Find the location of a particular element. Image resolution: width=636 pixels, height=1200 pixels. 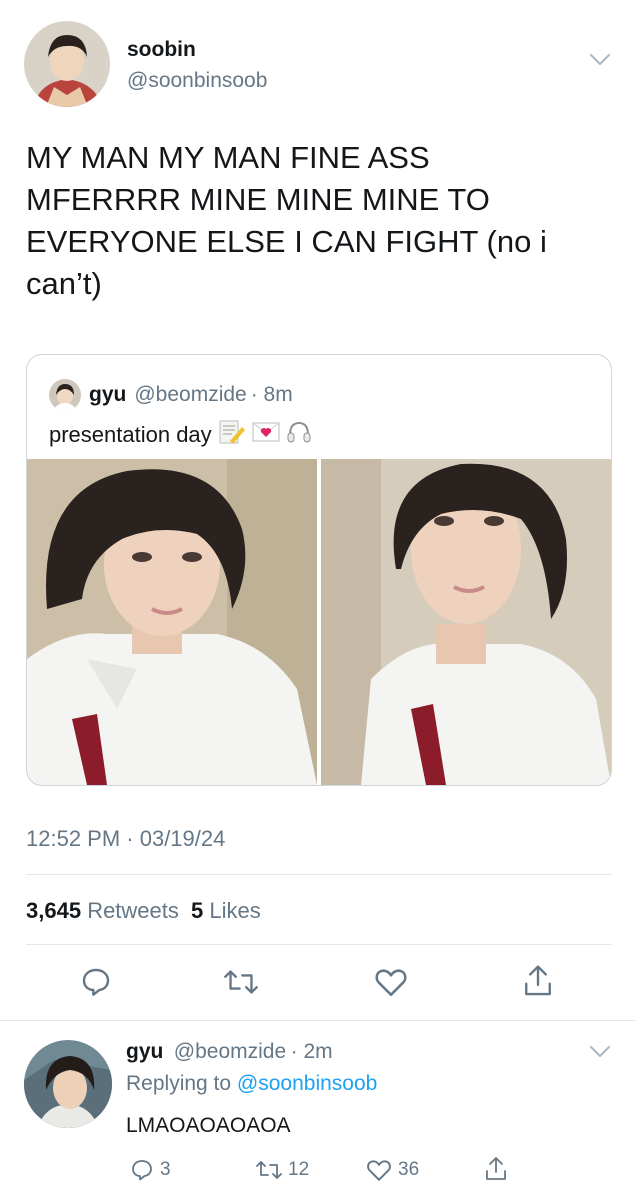

likes-count: 5 is located at coordinates (197, 910).